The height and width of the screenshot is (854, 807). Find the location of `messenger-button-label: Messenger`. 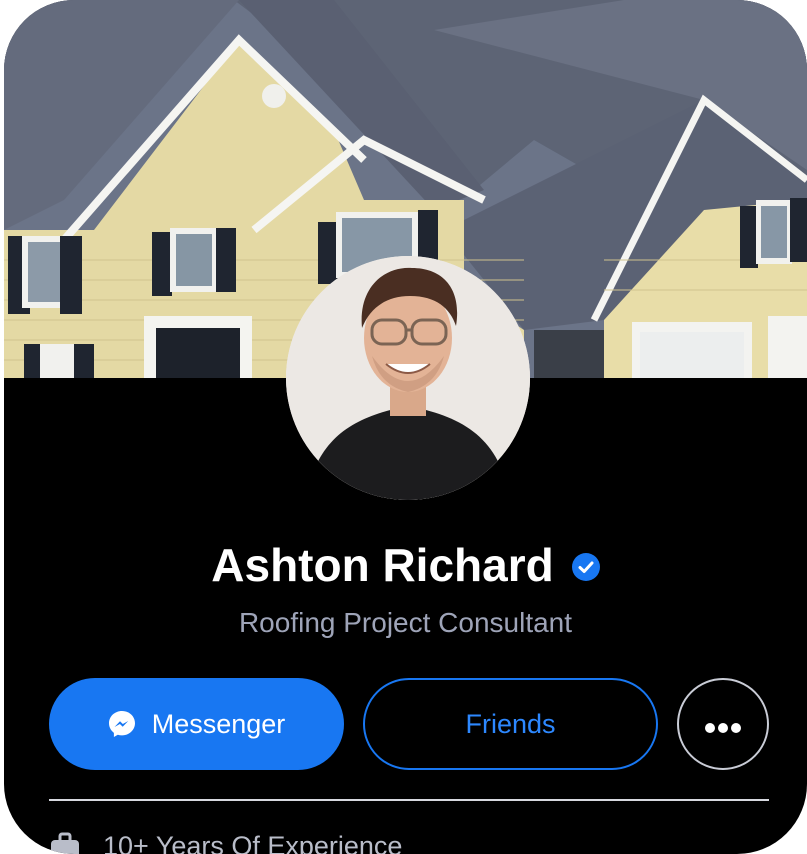

messenger-button-label: Messenger is located at coordinates (218, 723).